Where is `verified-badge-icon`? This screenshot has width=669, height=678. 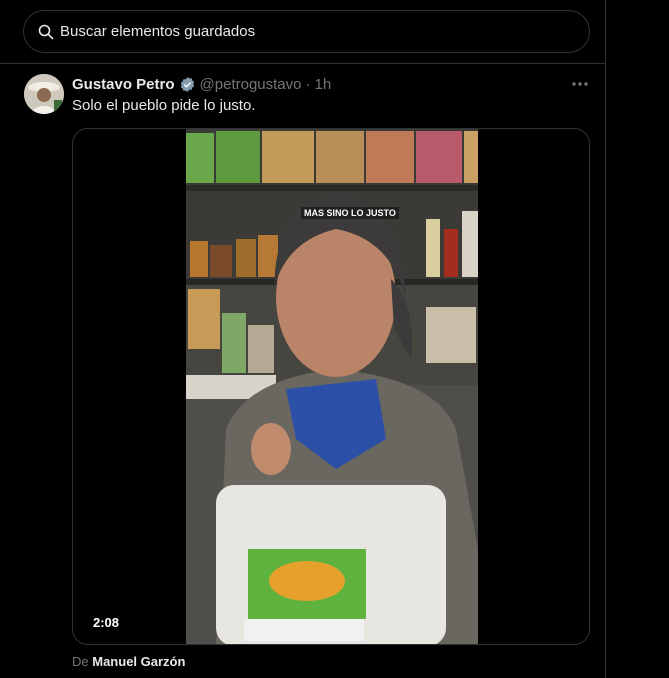 verified-badge-icon is located at coordinates (187, 84).